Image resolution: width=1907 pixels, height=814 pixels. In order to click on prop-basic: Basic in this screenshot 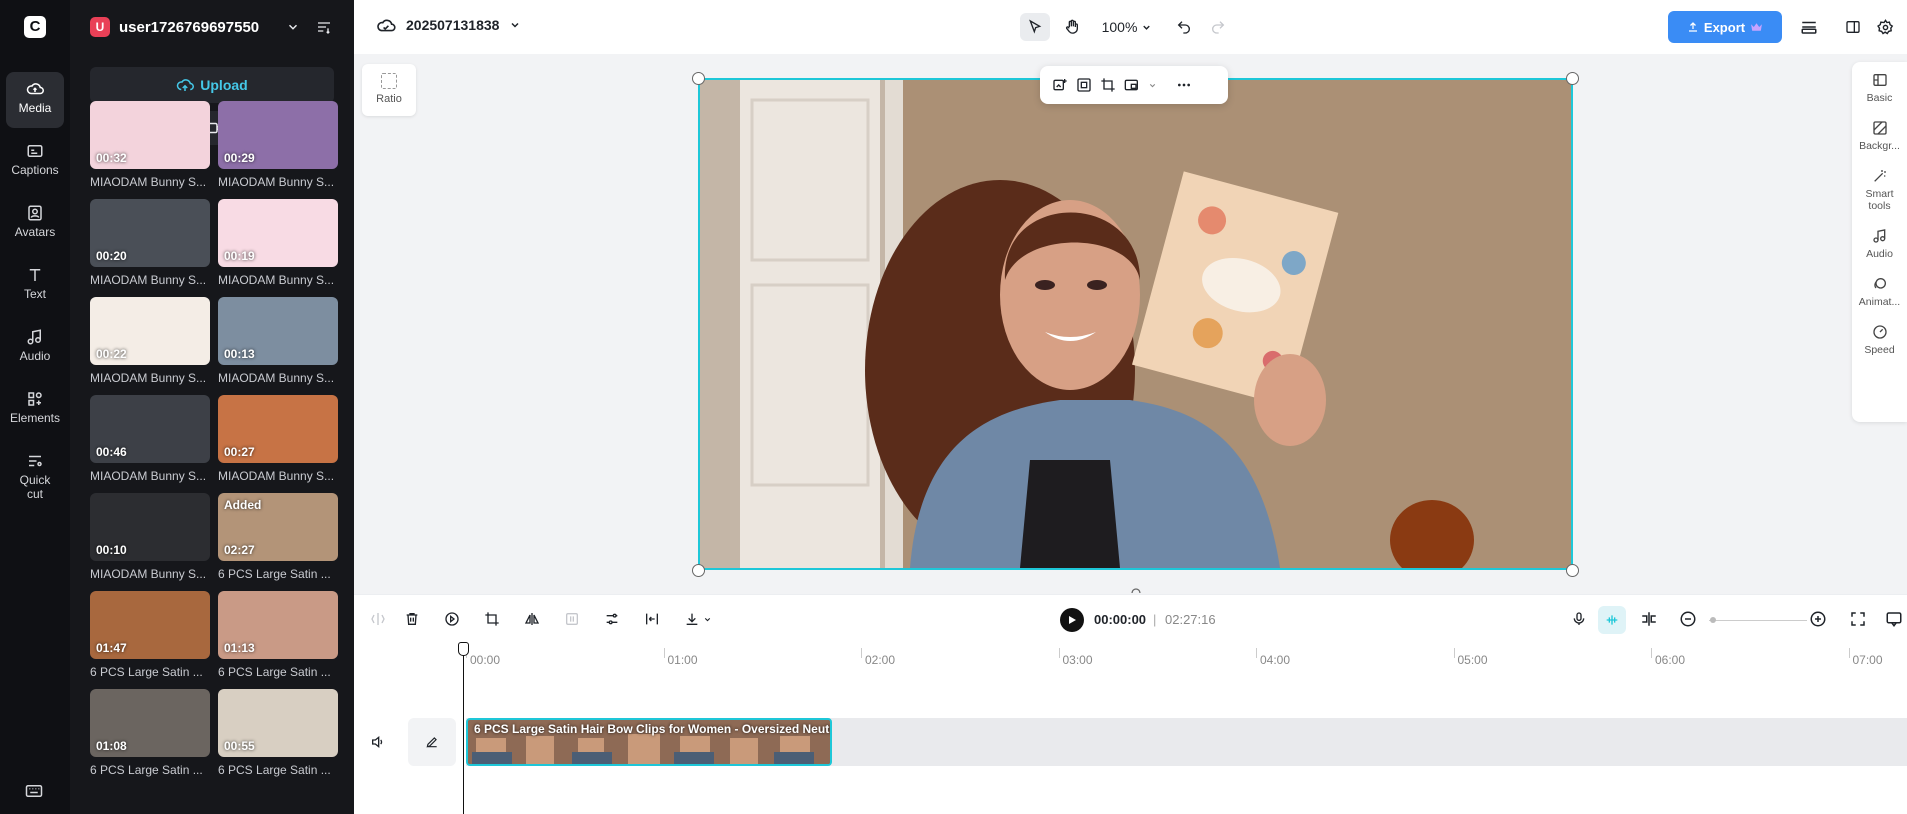, I will do `click(1879, 88)`.